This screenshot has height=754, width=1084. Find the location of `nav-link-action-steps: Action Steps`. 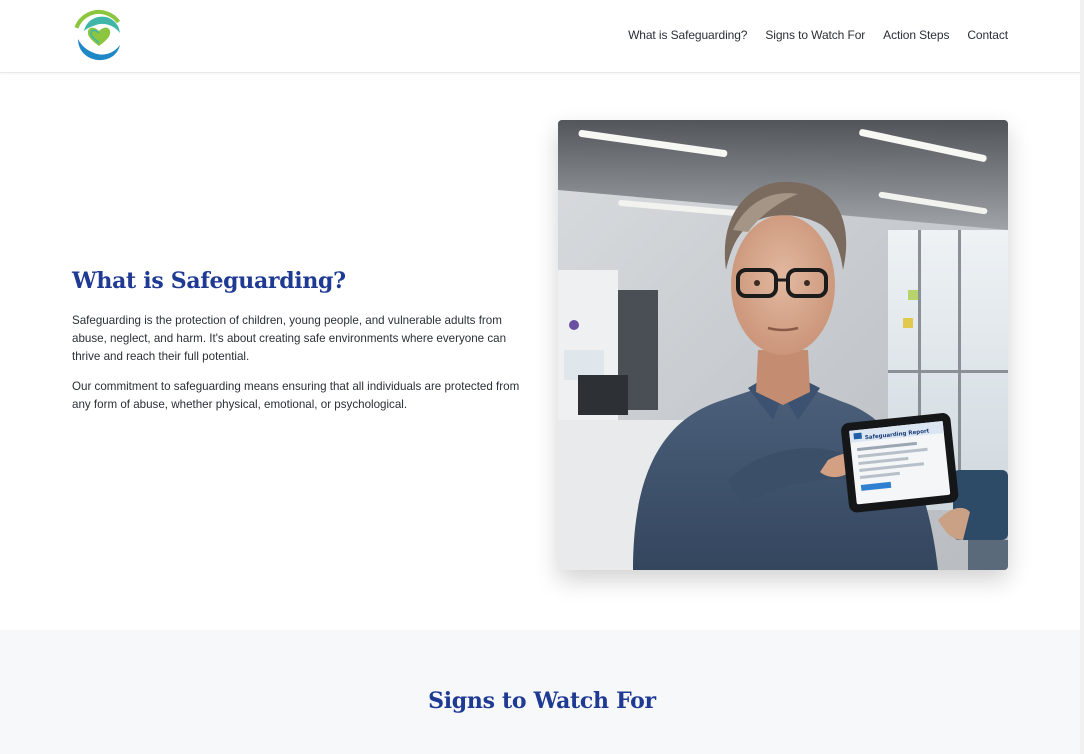

nav-link-action-steps: Action Steps is located at coordinates (916, 35).